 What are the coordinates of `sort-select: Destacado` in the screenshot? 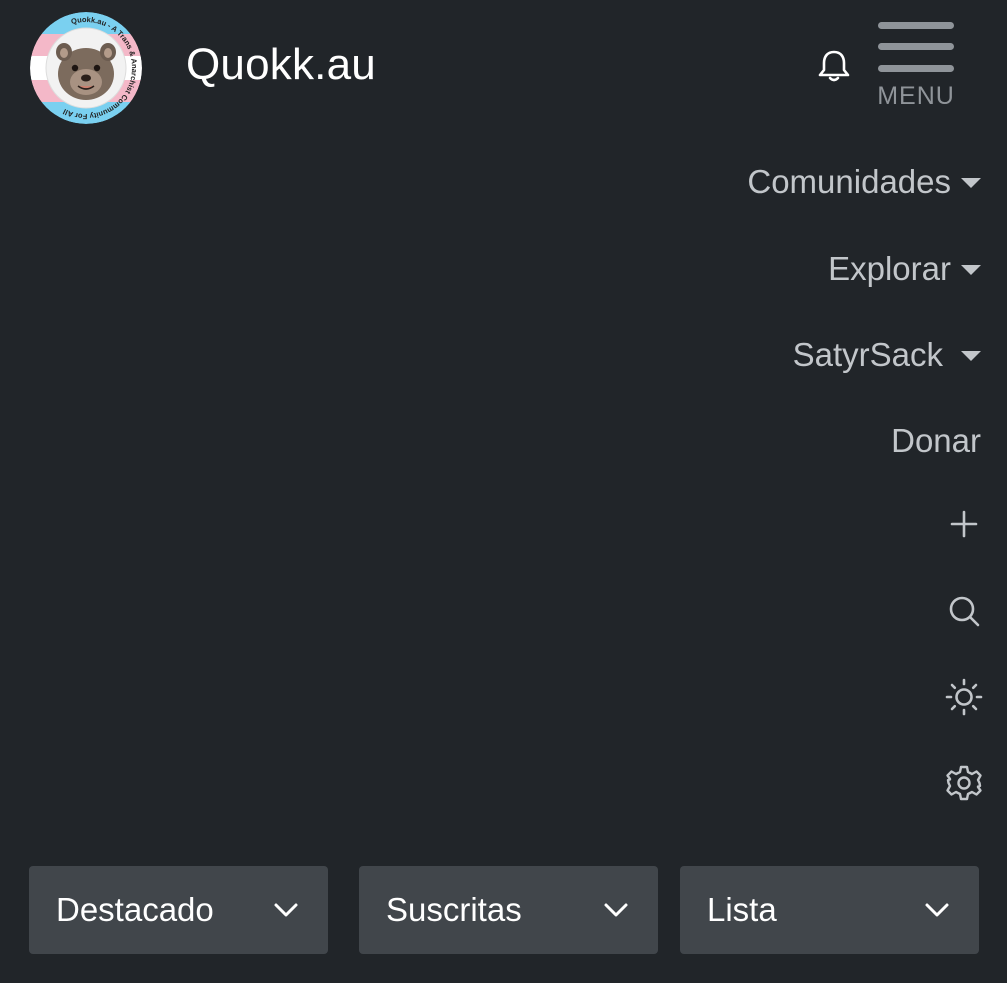 It's located at (178, 910).